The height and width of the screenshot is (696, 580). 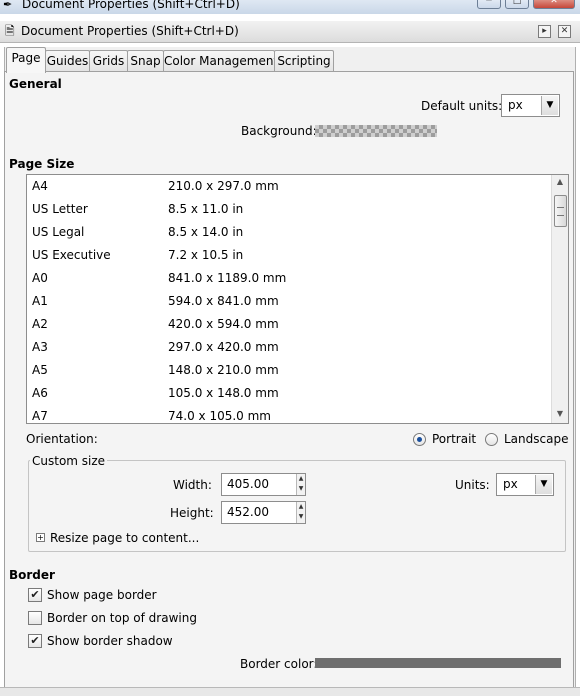 What do you see at coordinates (454, 439) in the screenshot?
I see `portrait-label: Portrait` at bounding box center [454, 439].